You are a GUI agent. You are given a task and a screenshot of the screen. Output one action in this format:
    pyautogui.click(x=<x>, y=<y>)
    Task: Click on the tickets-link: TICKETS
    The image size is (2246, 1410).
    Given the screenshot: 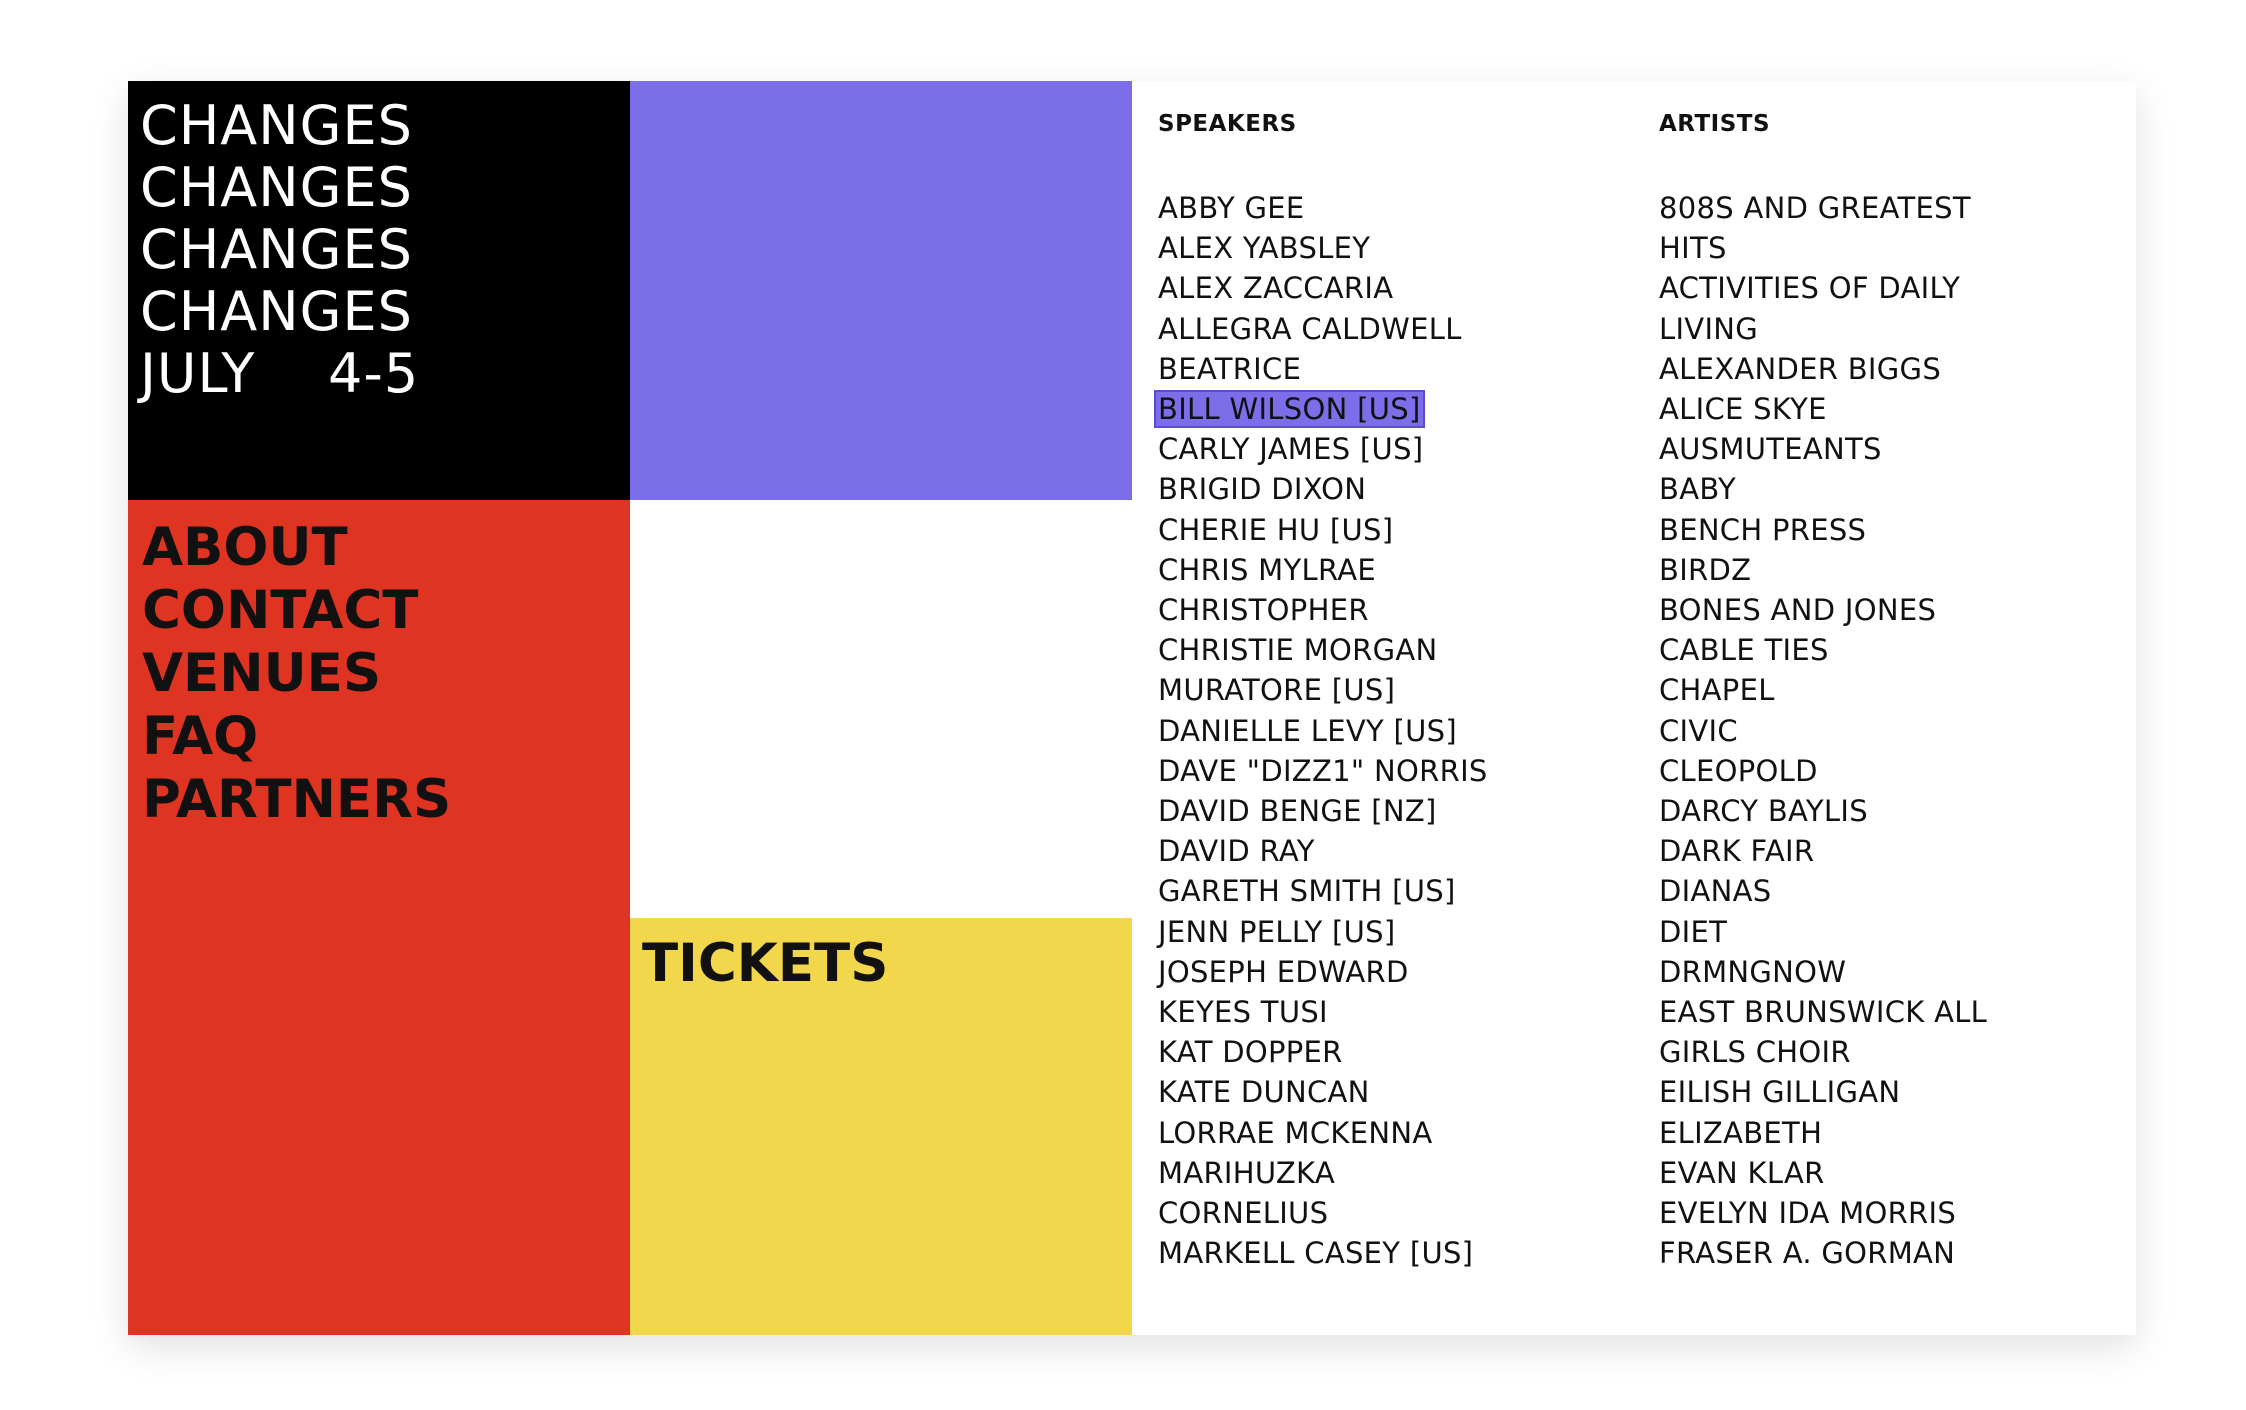 What is the action you would take?
    pyautogui.click(x=765, y=964)
    